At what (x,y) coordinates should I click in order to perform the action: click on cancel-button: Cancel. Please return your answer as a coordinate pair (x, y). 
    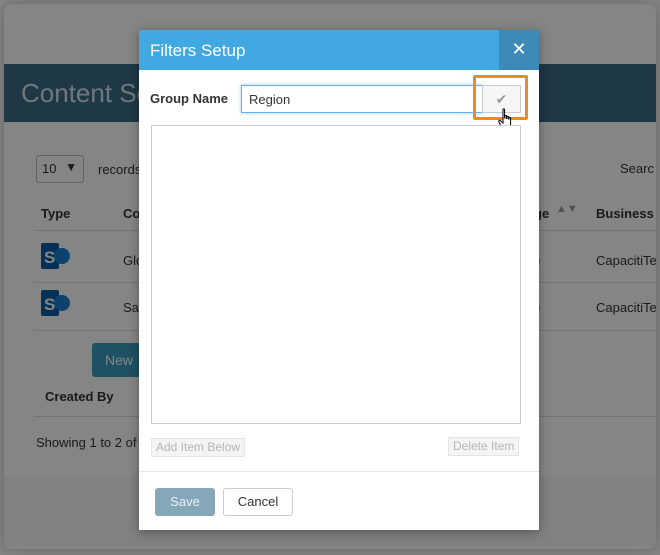
    Looking at the image, I should click on (258, 502).